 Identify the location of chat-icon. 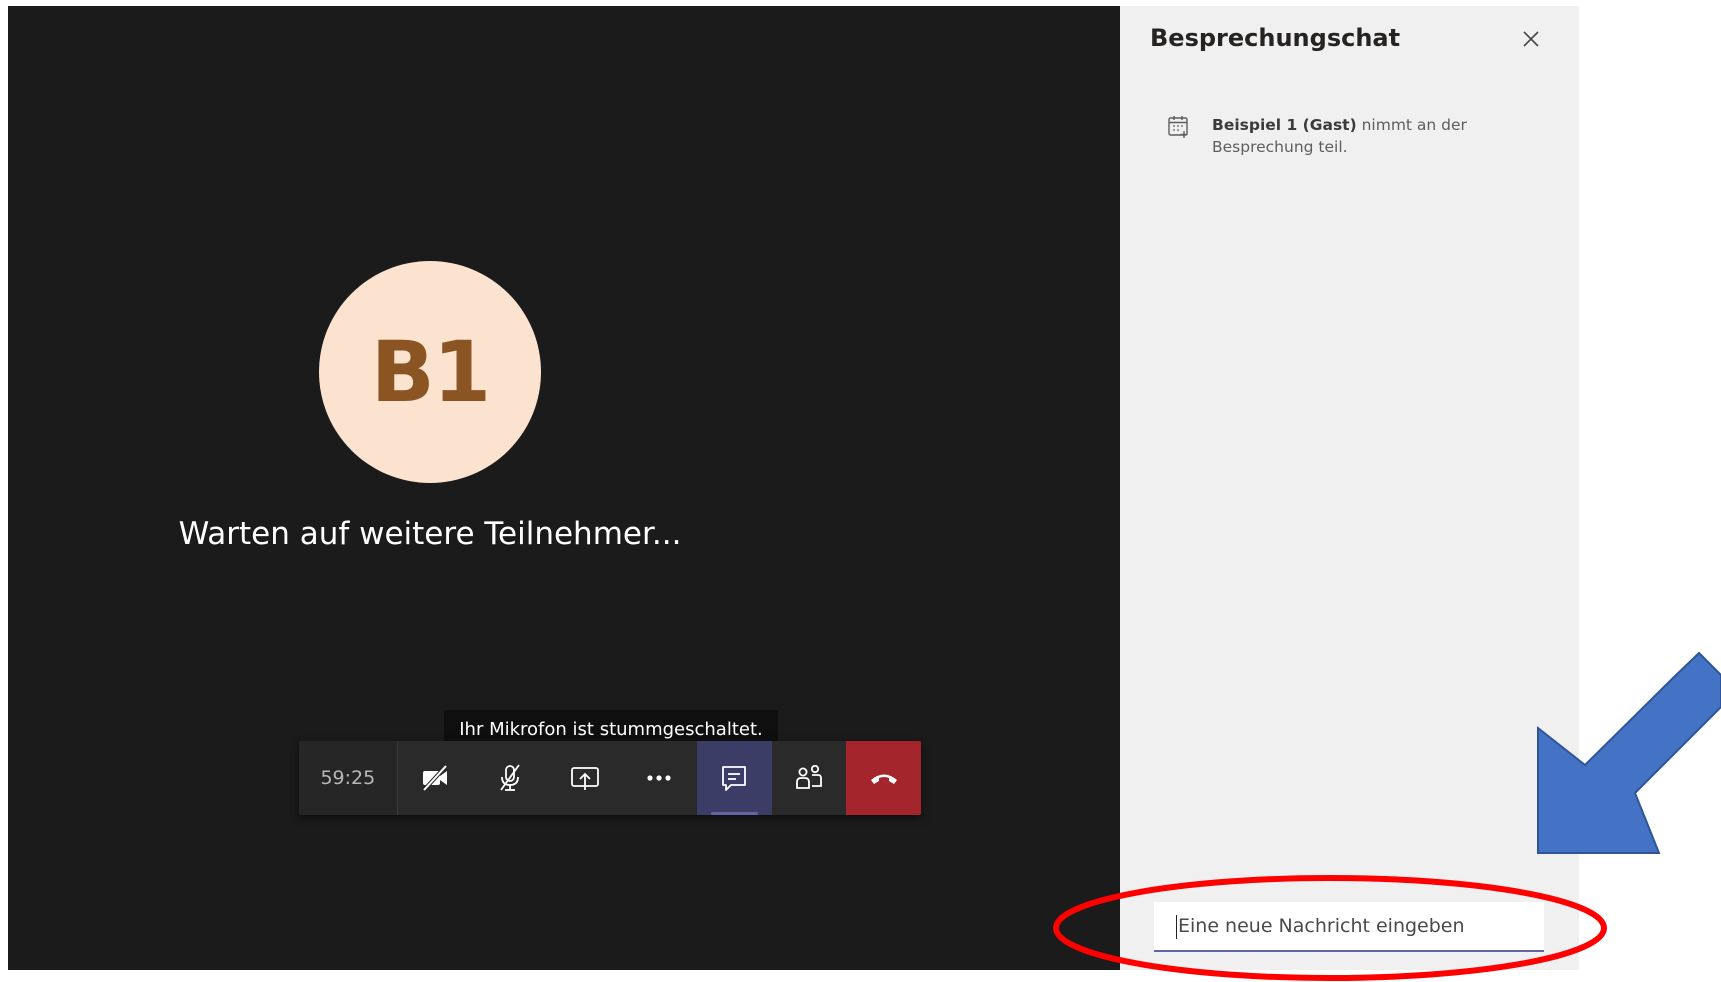
(734, 778).